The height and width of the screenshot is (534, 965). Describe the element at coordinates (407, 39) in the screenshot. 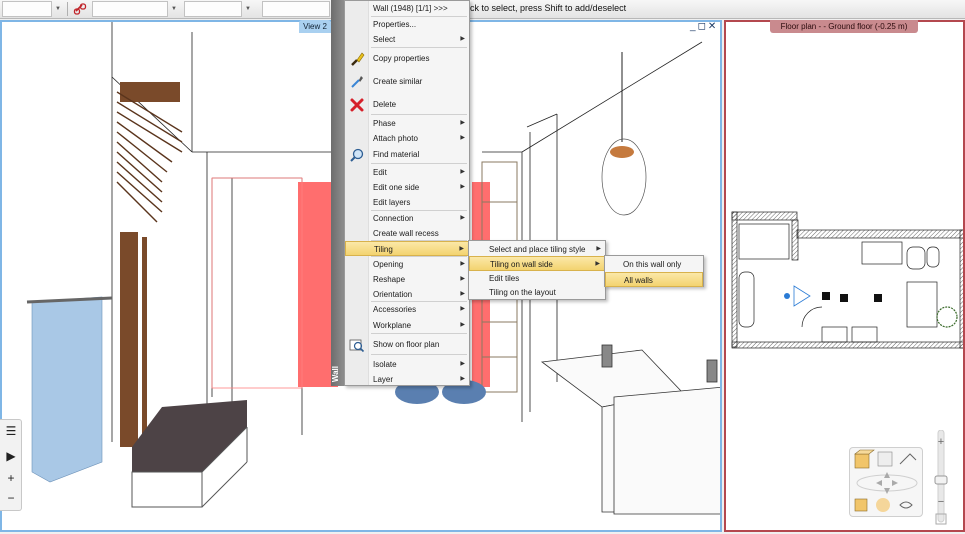

I see `menu-item-select: Select ▶` at that location.